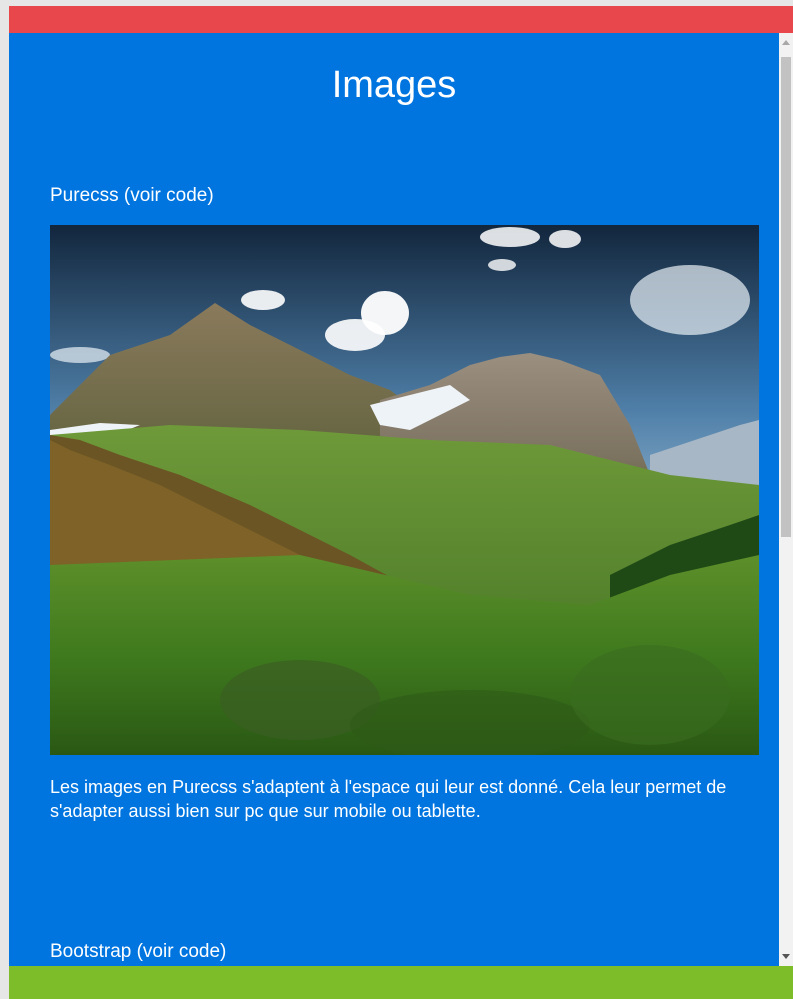  I want to click on section-name: Purecss, so click(84, 195).